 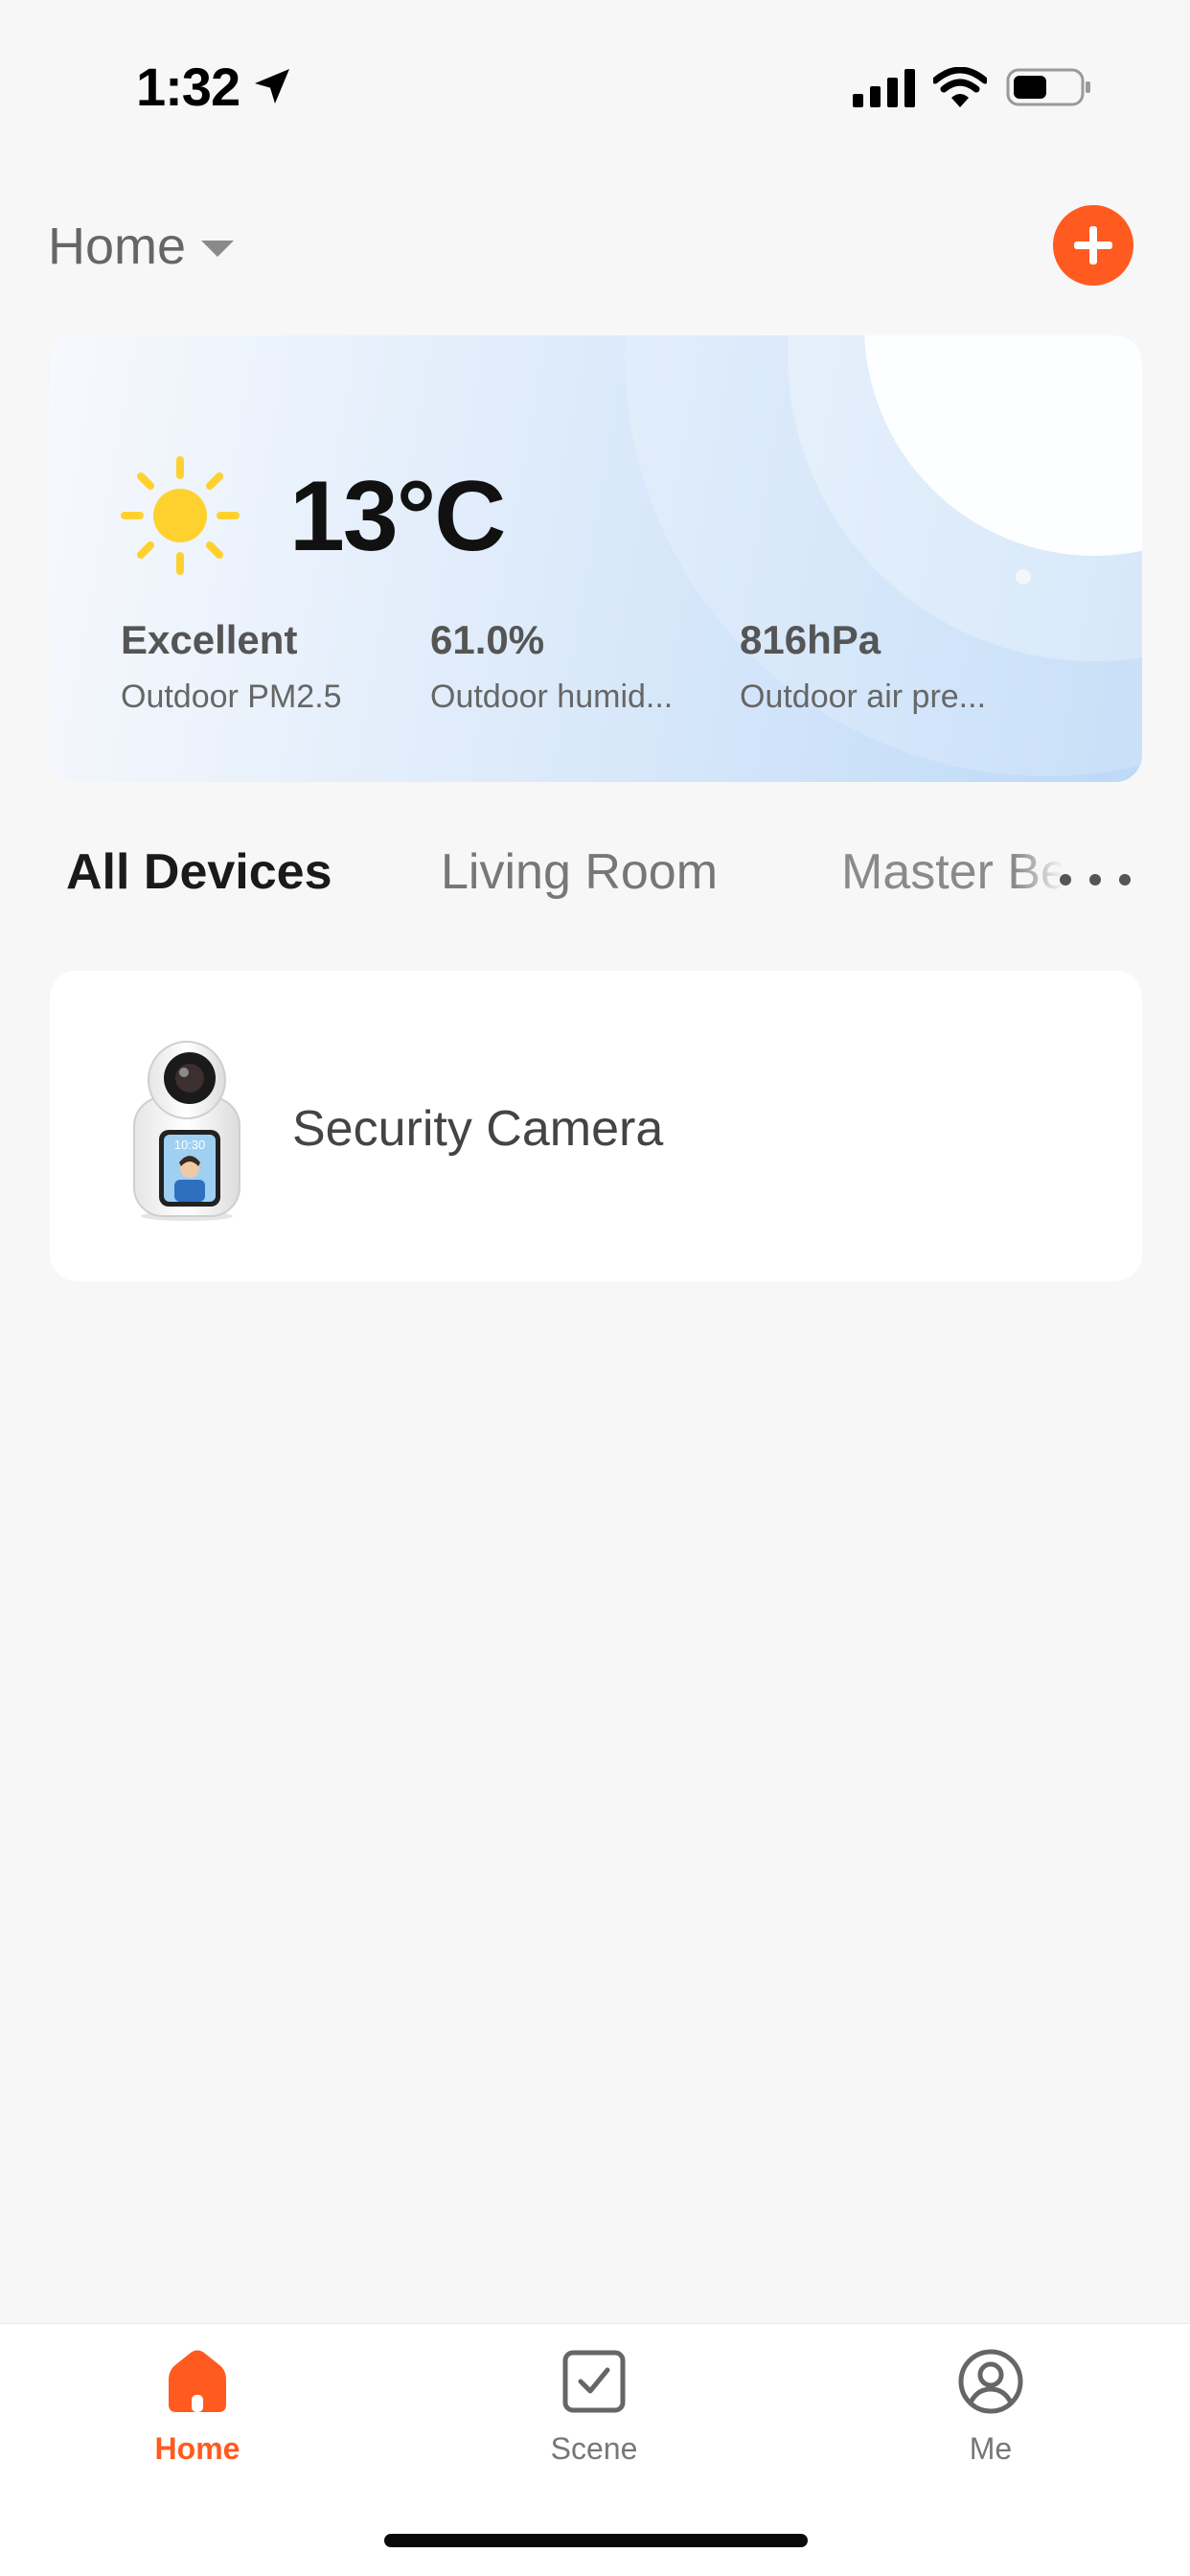 I want to click on tab-all-devices: All Devices, so click(x=199, y=872).